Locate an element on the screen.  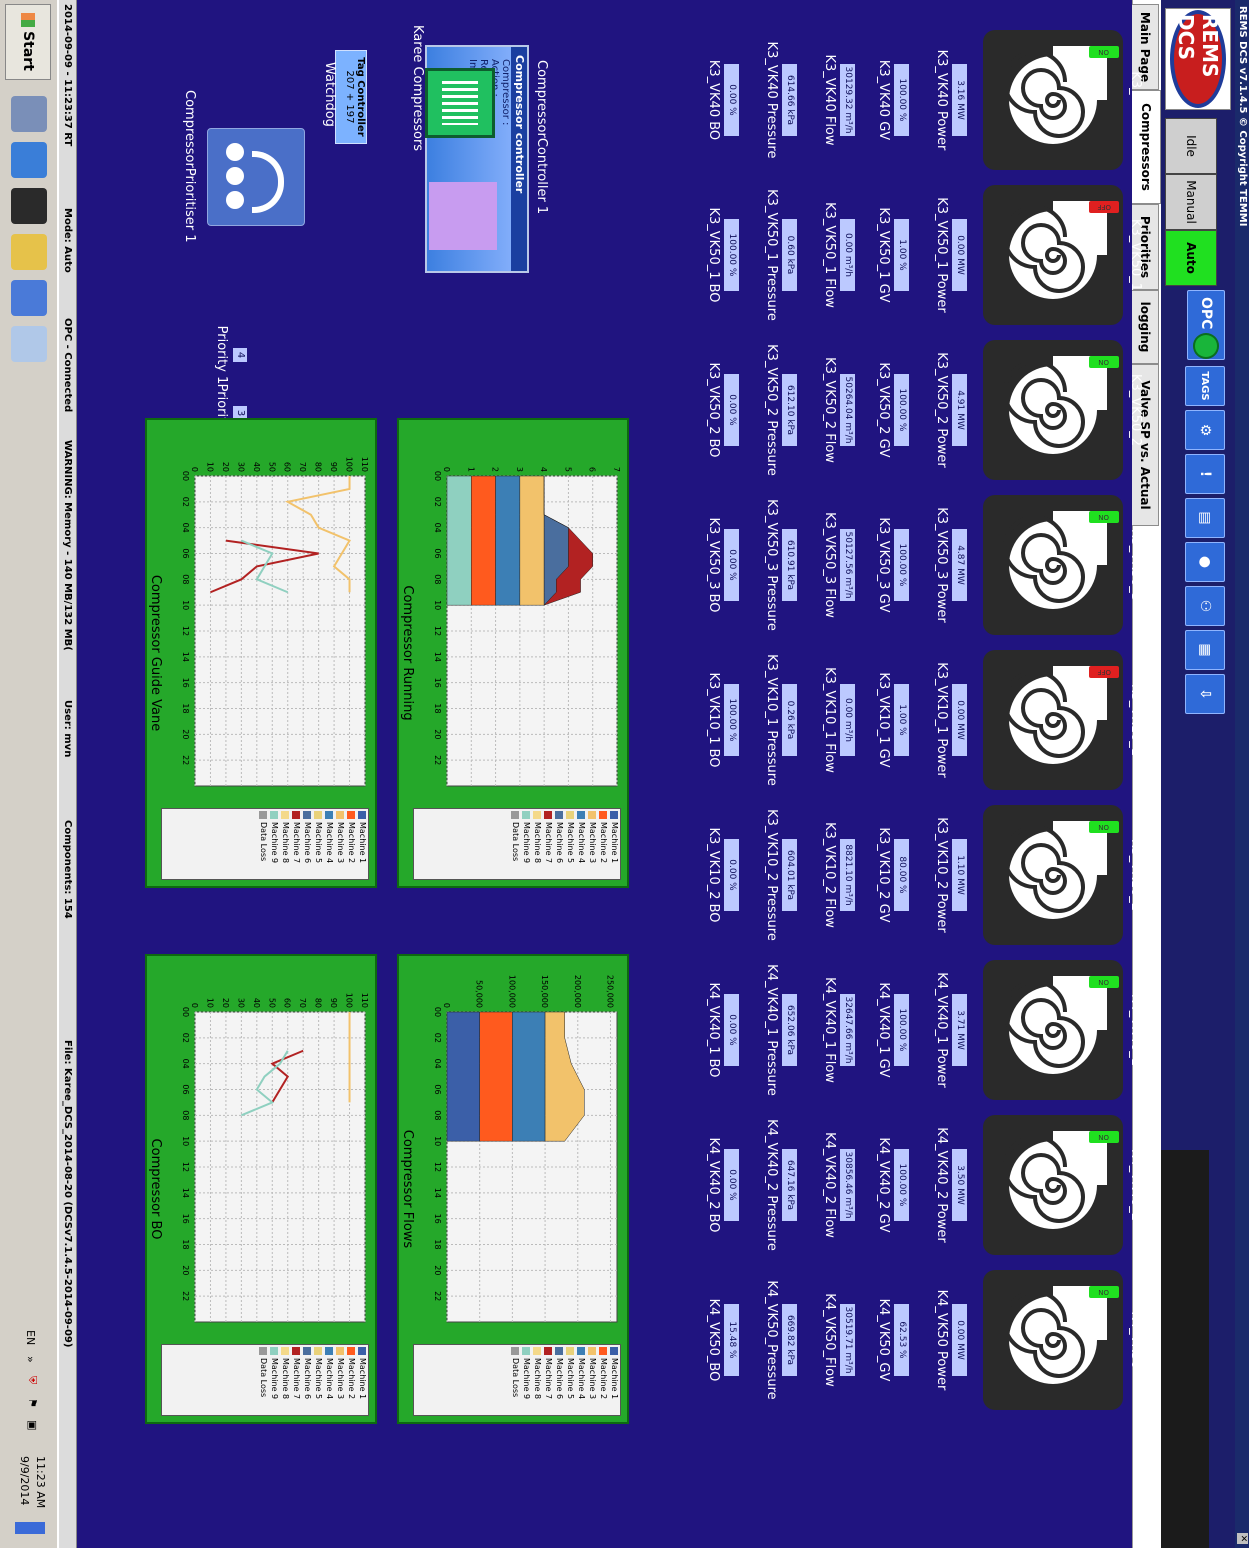
y-tick-label: 6 is located at coordinates (592, 469).